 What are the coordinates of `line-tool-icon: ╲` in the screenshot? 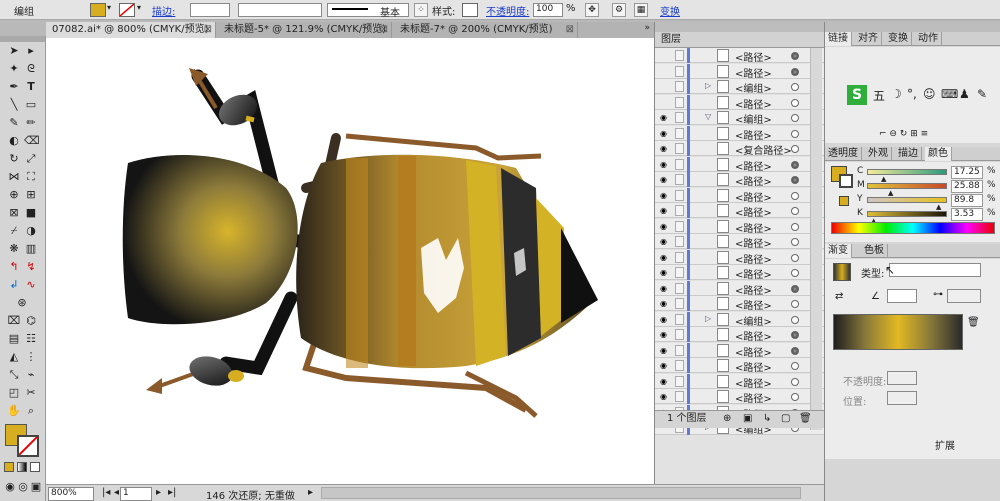 It's located at (14, 105).